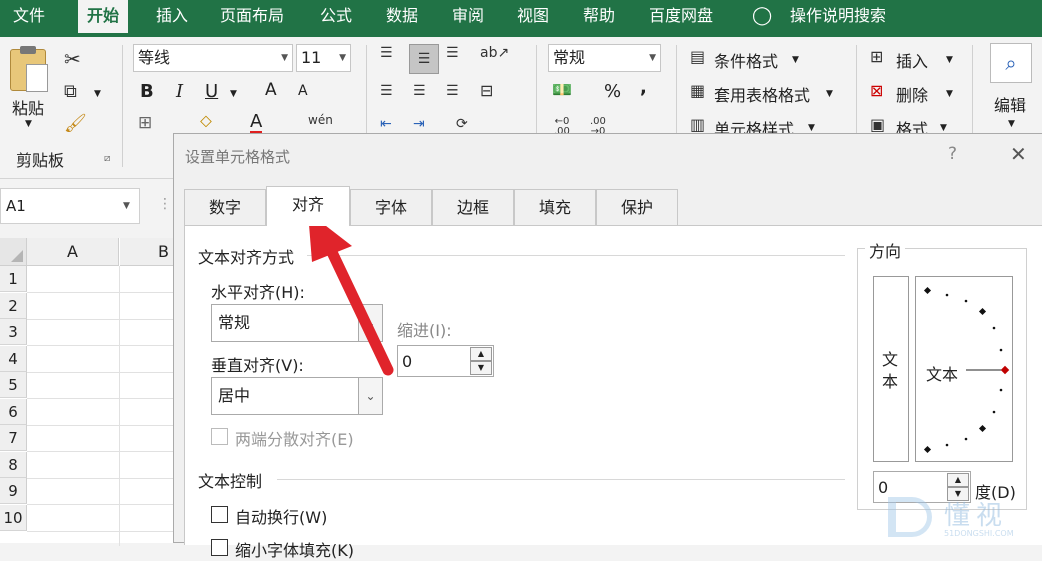  What do you see at coordinates (979, 533) in the screenshot?
I see `watermark-url: 51DONGSHI.COM` at bounding box center [979, 533].